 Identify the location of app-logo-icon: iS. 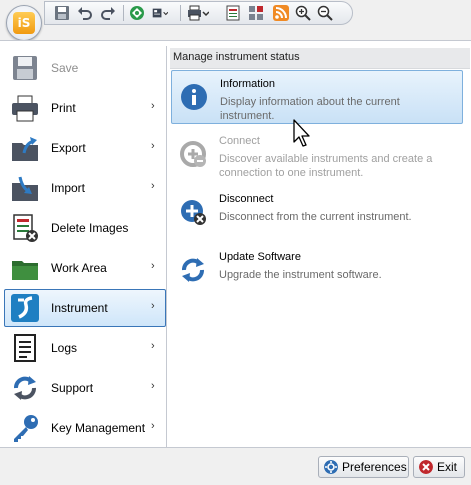
(24, 23).